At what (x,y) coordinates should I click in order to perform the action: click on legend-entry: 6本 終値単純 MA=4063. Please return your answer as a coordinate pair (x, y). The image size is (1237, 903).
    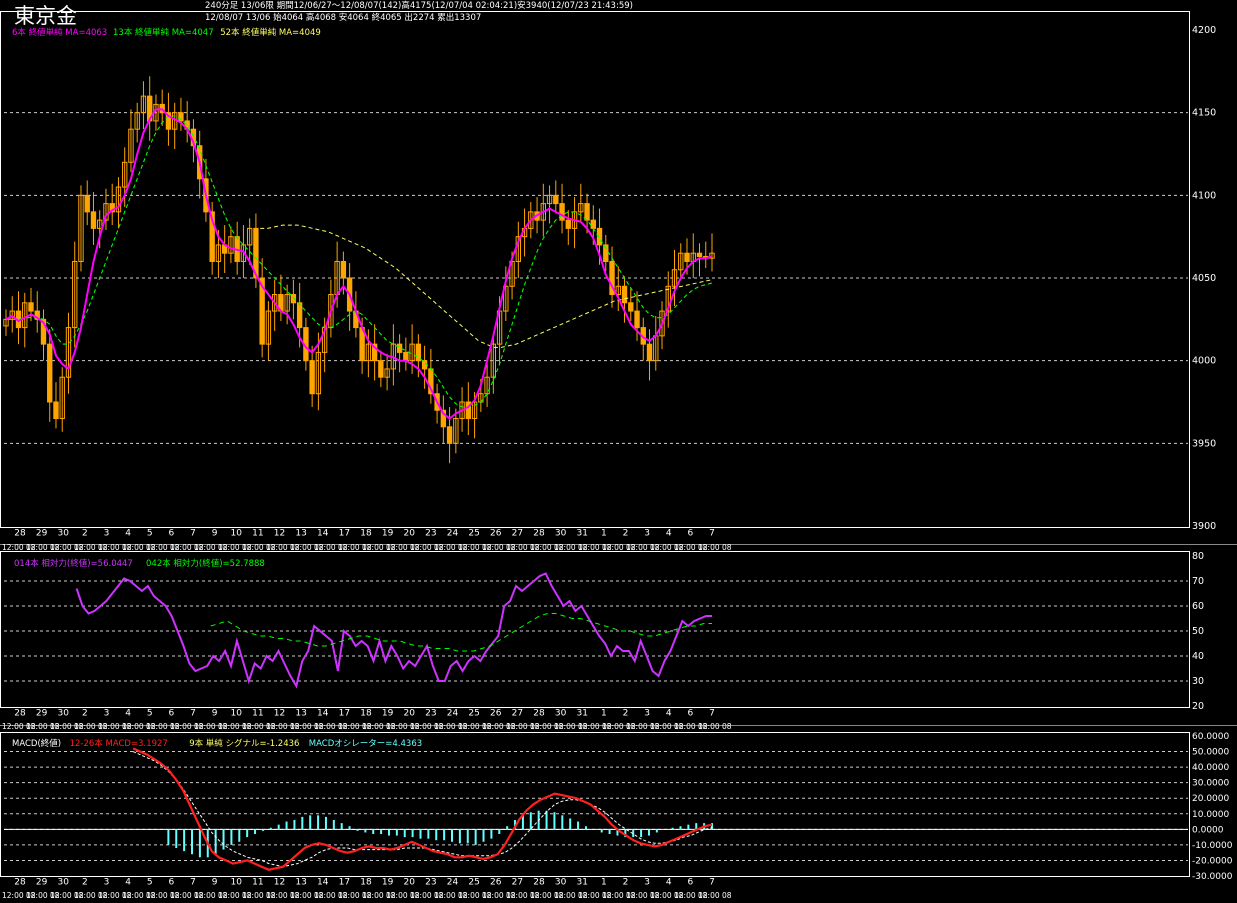
    Looking at the image, I should click on (59, 32).